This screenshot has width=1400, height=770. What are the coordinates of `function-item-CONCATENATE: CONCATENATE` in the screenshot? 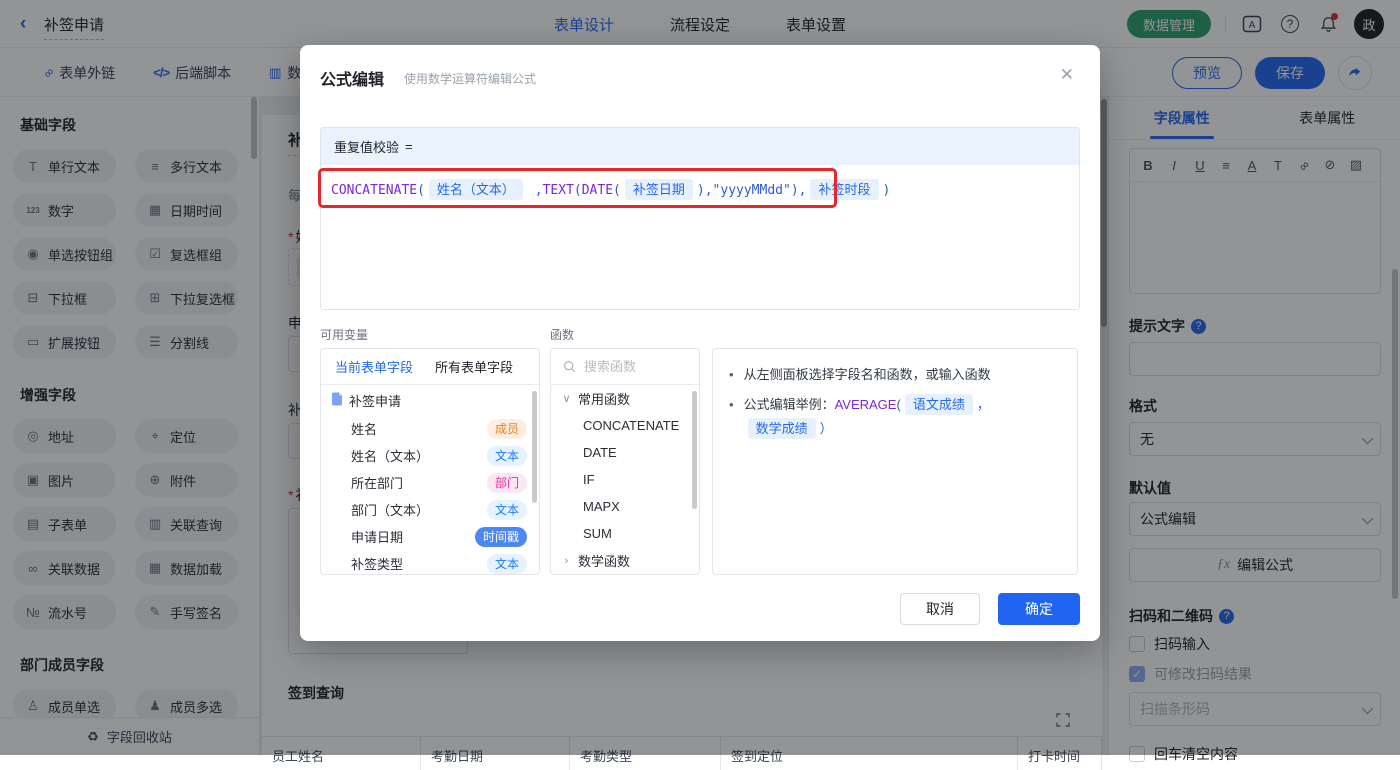 It's located at (625, 425).